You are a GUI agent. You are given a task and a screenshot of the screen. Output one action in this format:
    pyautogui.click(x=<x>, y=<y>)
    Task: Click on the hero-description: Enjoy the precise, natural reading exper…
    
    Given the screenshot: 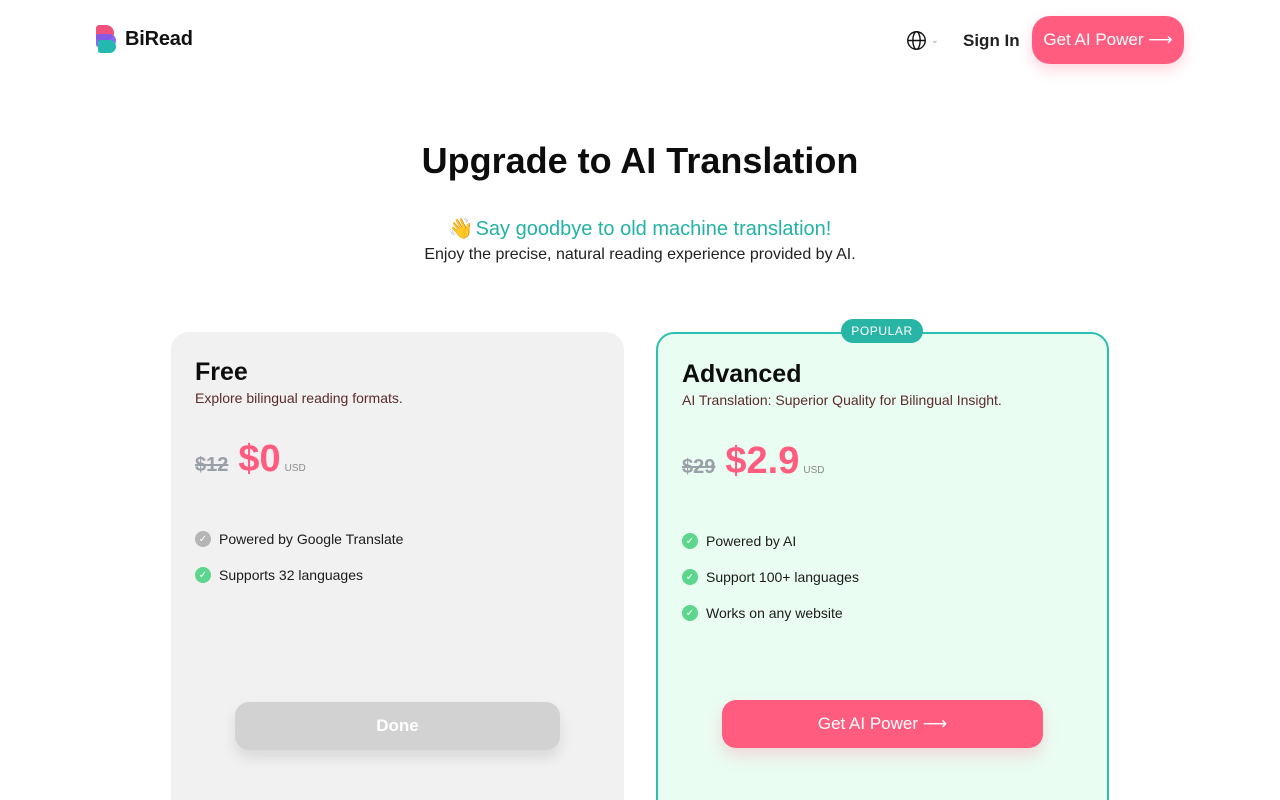 What is the action you would take?
    pyautogui.click(x=640, y=254)
    